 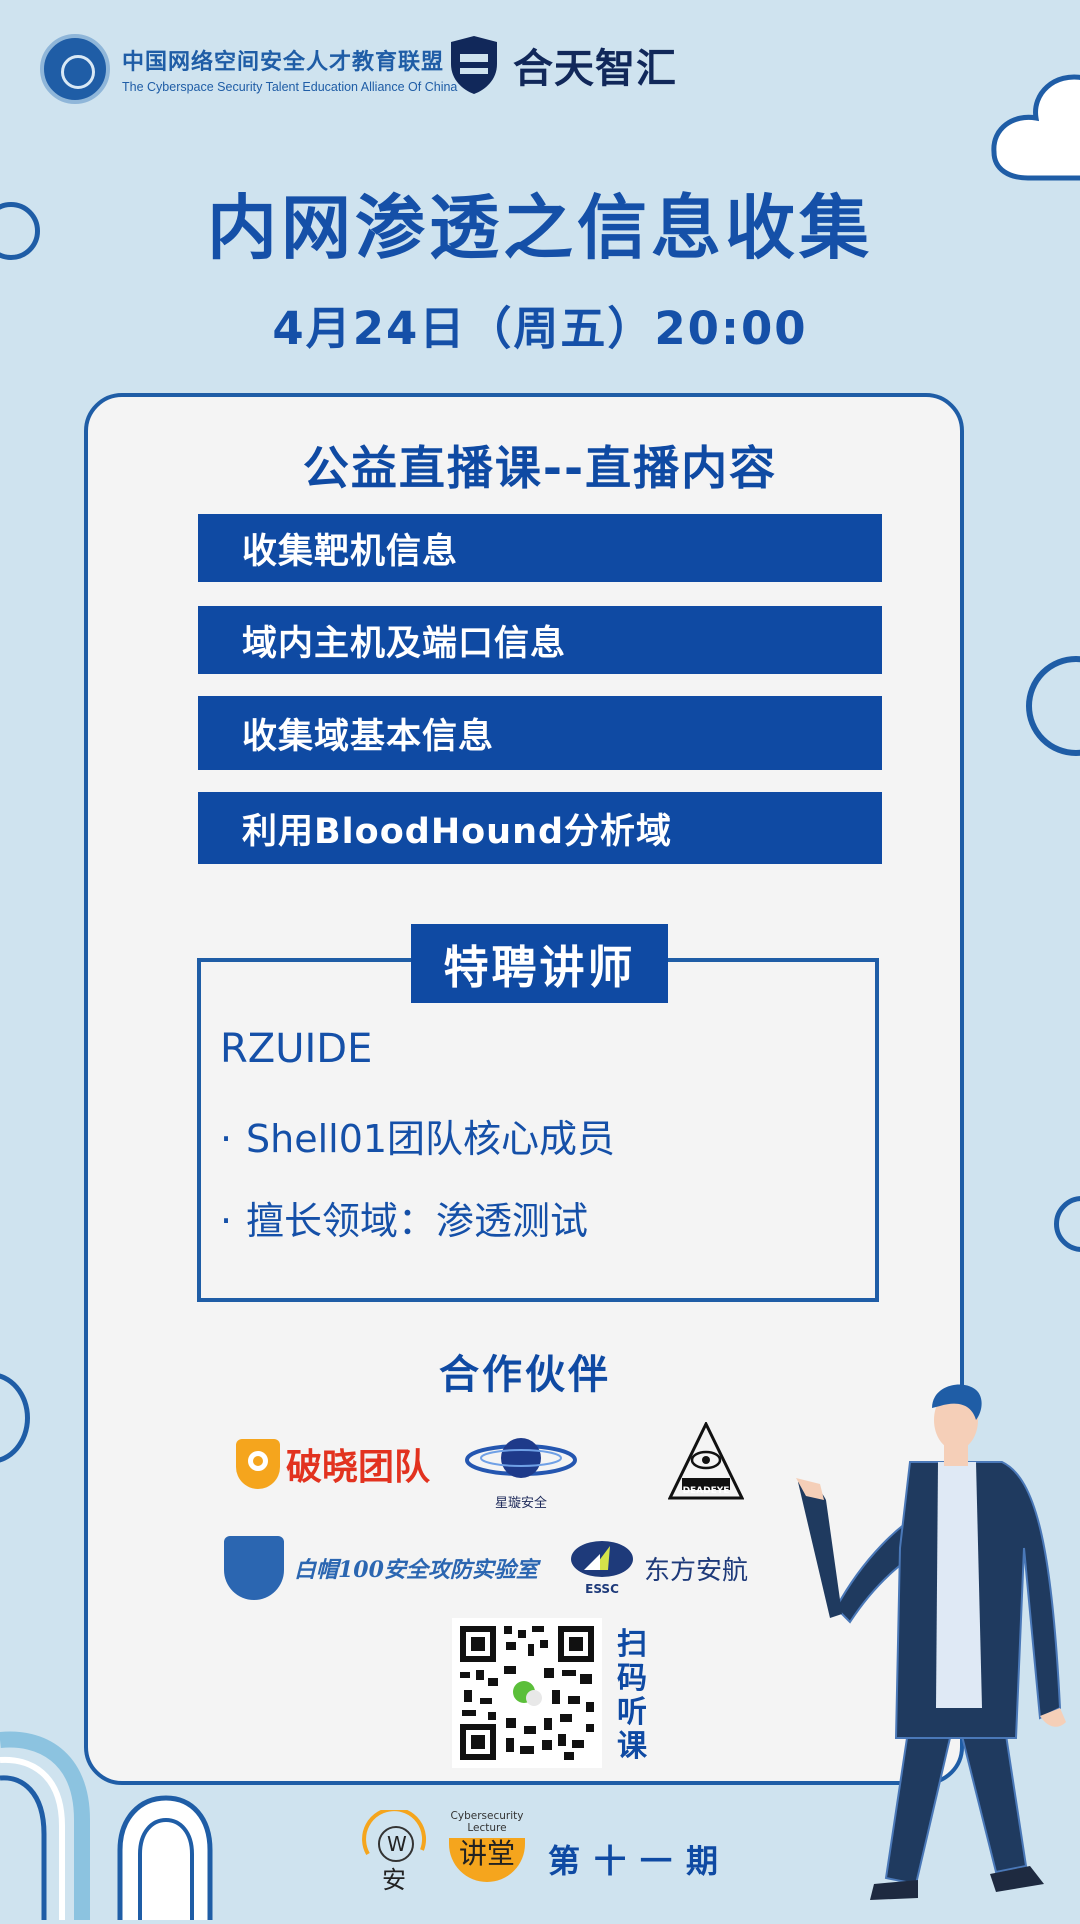 What do you see at coordinates (539, 963) in the screenshot?
I see `lecturer-tag: 特聘讲师` at bounding box center [539, 963].